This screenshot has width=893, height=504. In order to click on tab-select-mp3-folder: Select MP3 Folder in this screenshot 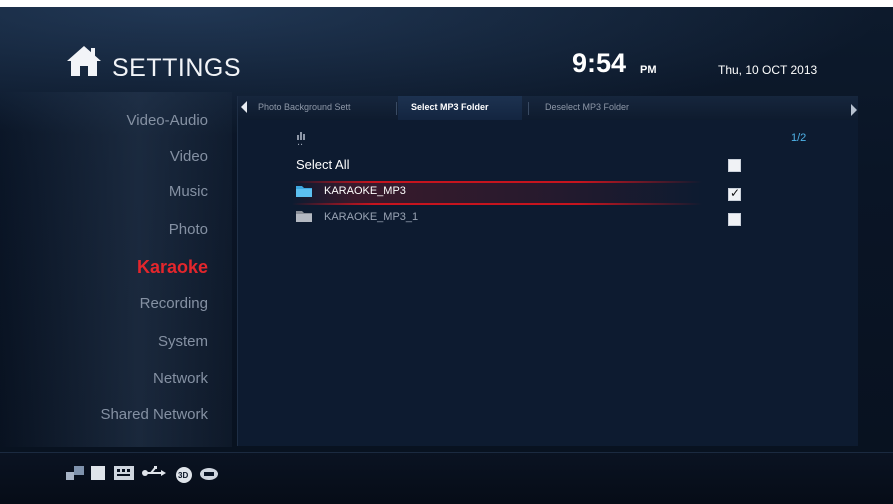, I will do `click(450, 107)`.